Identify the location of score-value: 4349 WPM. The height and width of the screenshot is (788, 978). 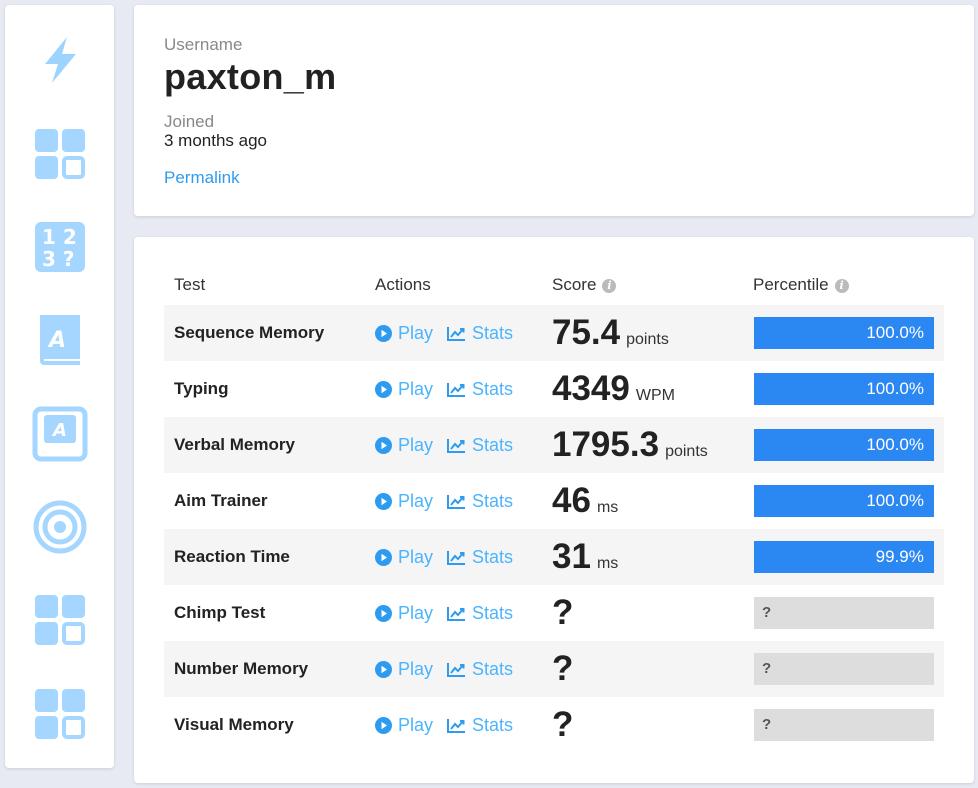
(613, 389).